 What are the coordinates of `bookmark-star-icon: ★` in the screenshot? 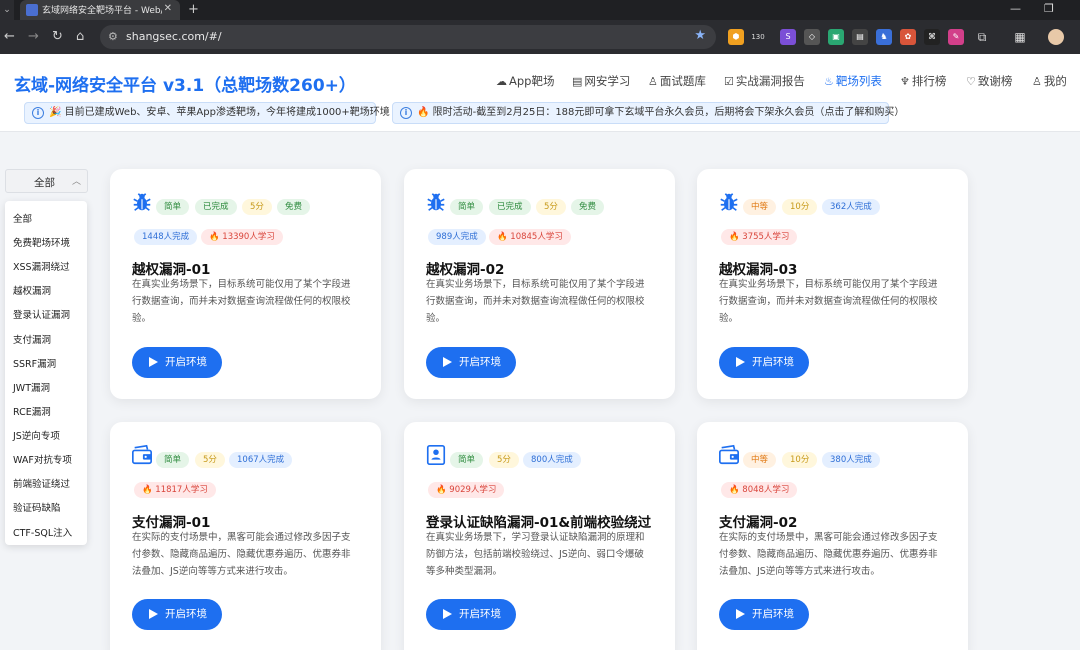 It's located at (700, 35).